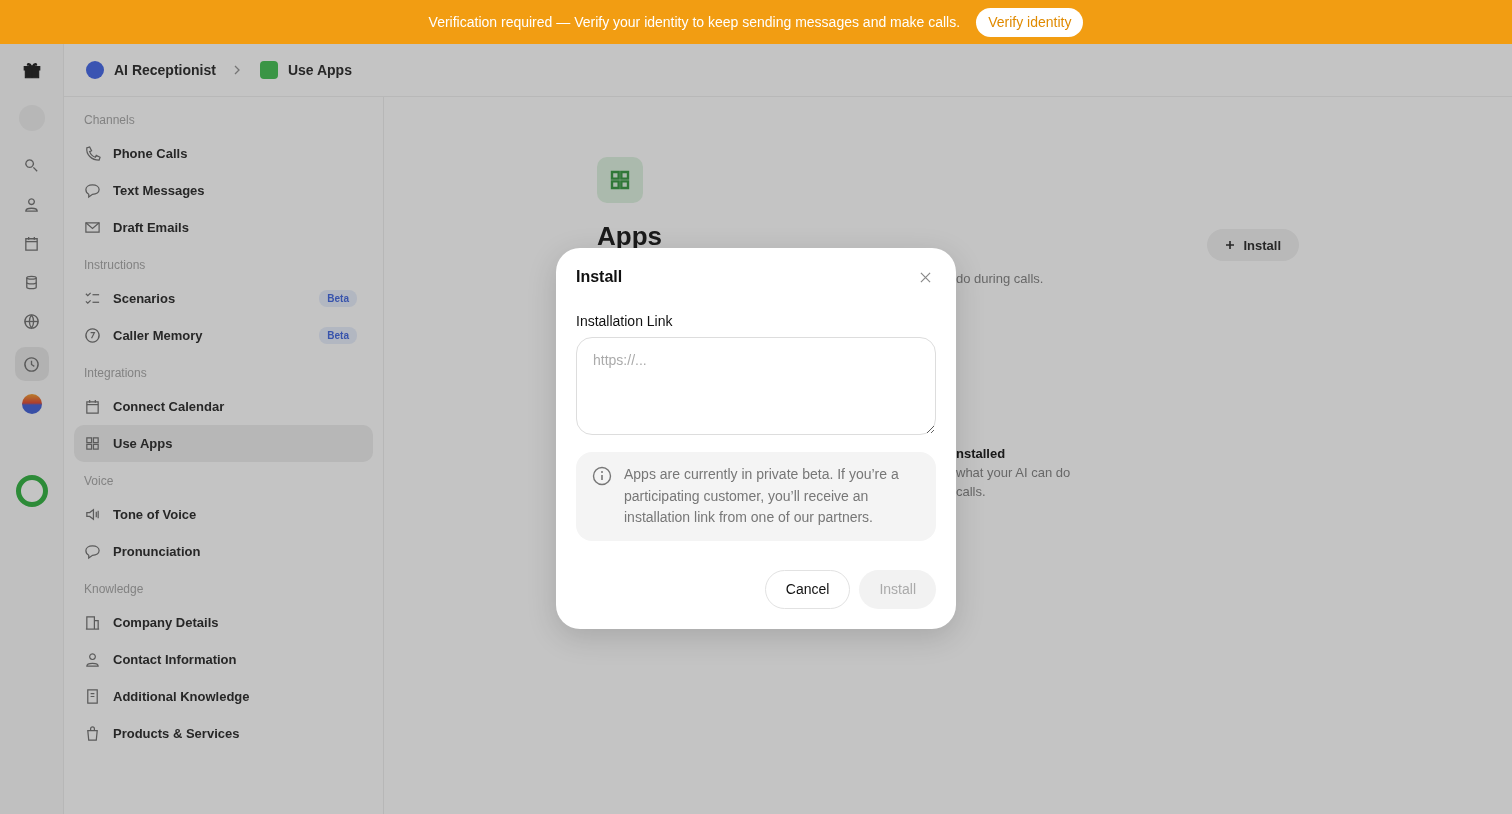 This screenshot has width=1512, height=814. I want to click on plus-icon, so click(1230, 245).